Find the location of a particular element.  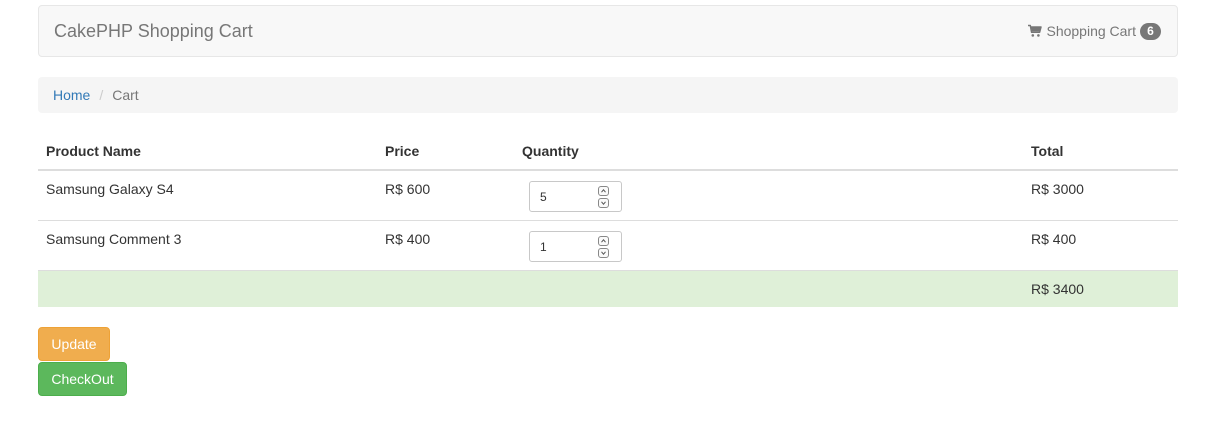

breadcrumb-current: Cart is located at coordinates (125, 95).